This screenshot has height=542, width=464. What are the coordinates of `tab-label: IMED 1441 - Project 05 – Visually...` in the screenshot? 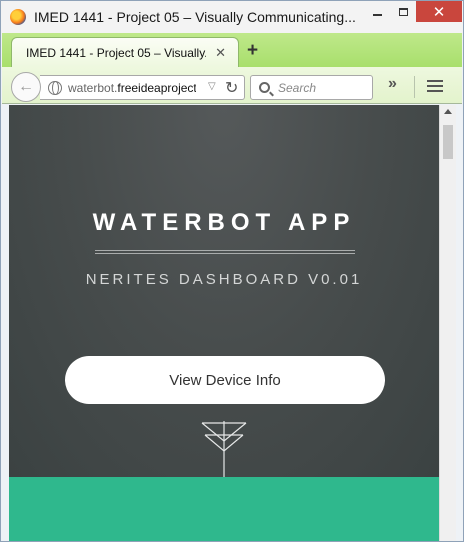 It's located at (116, 52).